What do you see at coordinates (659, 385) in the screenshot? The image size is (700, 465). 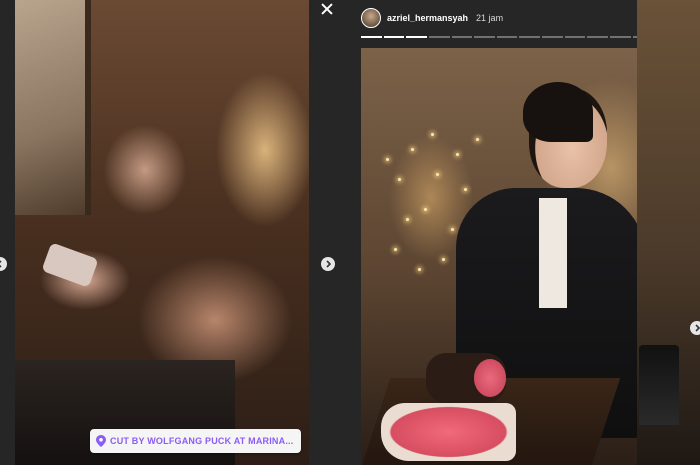 I see `lamp` at bounding box center [659, 385].